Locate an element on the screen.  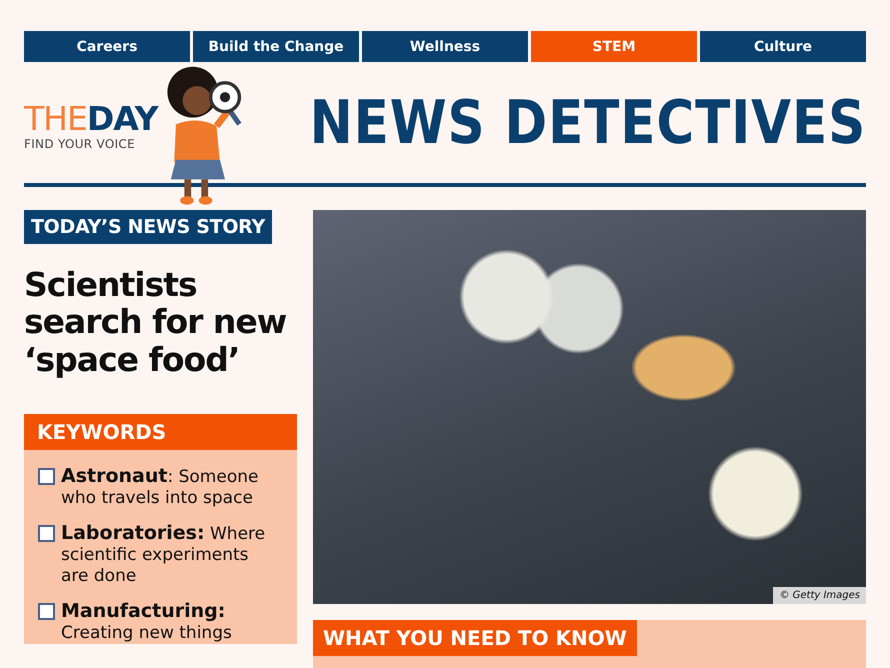
photo-credit: © Getty Images is located at coordinates (819, 595).